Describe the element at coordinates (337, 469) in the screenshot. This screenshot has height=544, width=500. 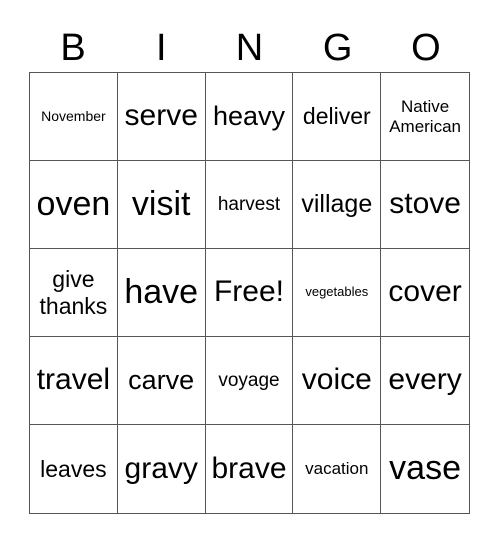
I see `bingo-cell: vacation` at that location.